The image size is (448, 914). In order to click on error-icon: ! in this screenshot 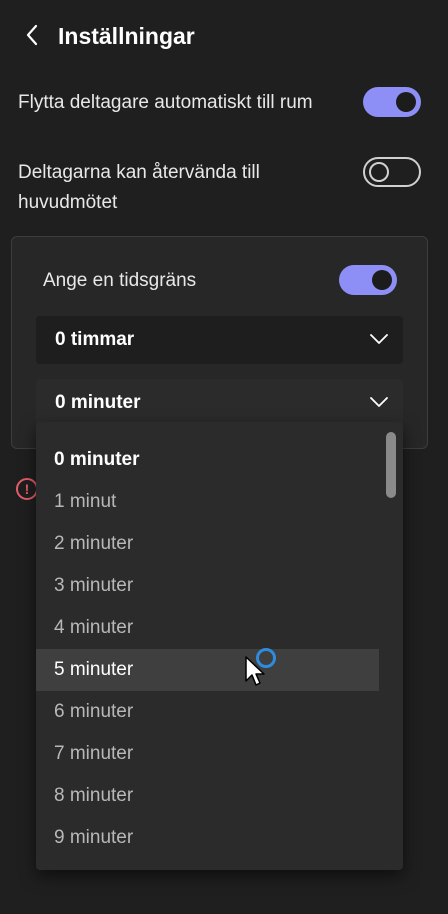, I will do `click(27, 489)`.